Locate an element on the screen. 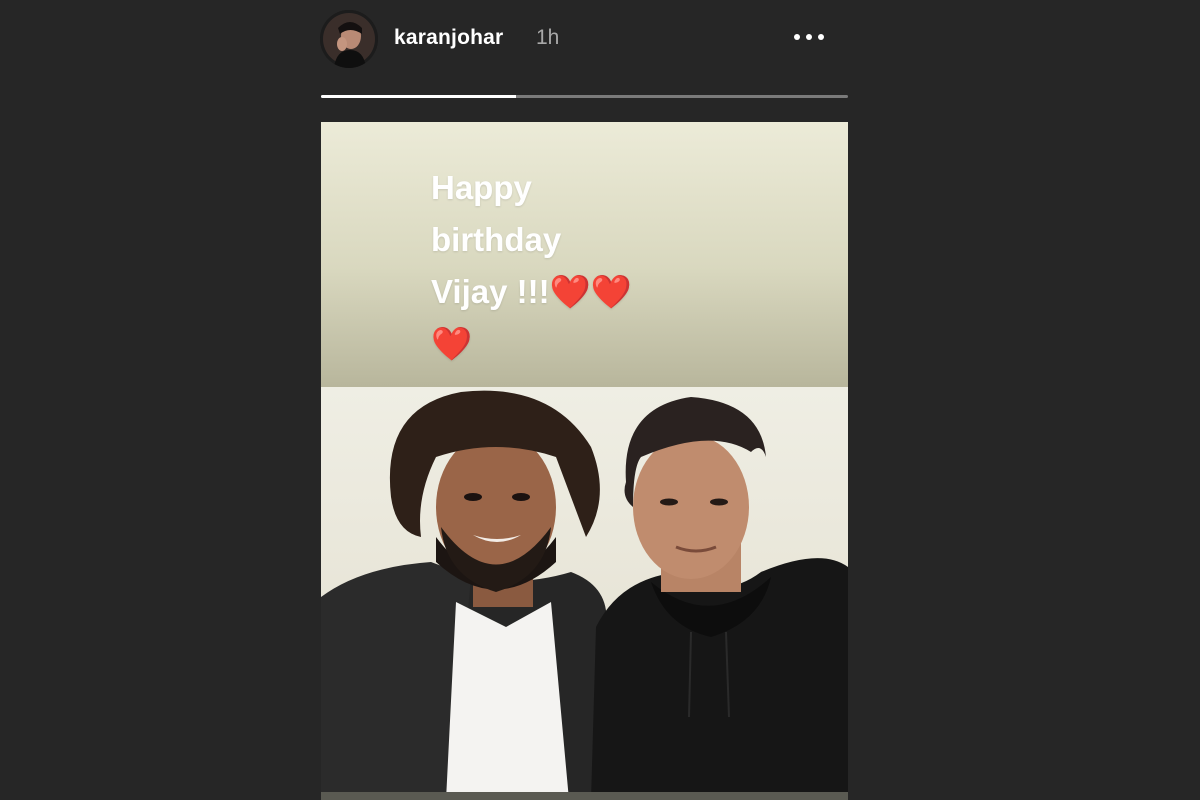 Image resolution: width=1200 pixels, height=800 pixels. more-options-icon is located at coordinates (809, 37).